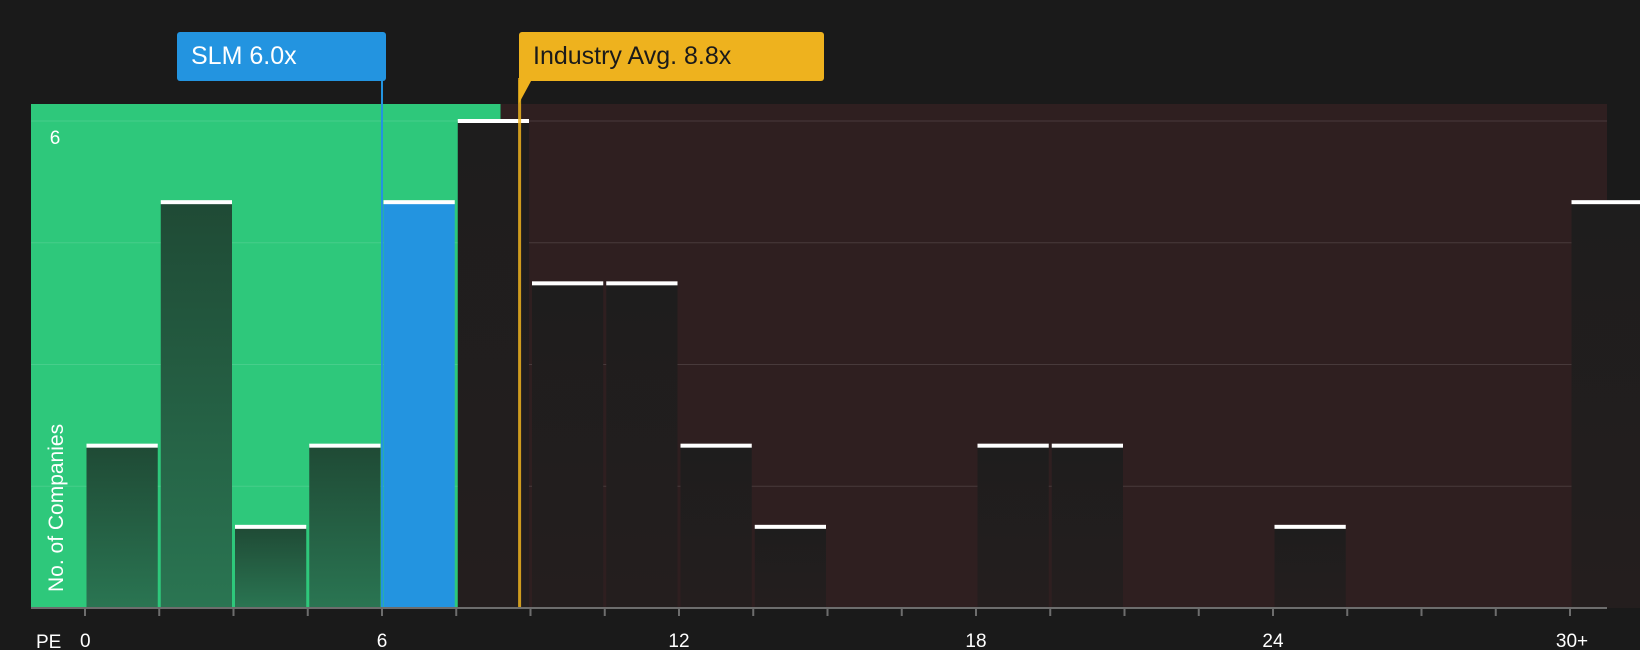 The height and width of the screenshot is (650, 1640). Describe the element at coordinates (671, 56) in the screenshot. I see `industry-average-callout: Industry Avg. 8.8x` at that location.